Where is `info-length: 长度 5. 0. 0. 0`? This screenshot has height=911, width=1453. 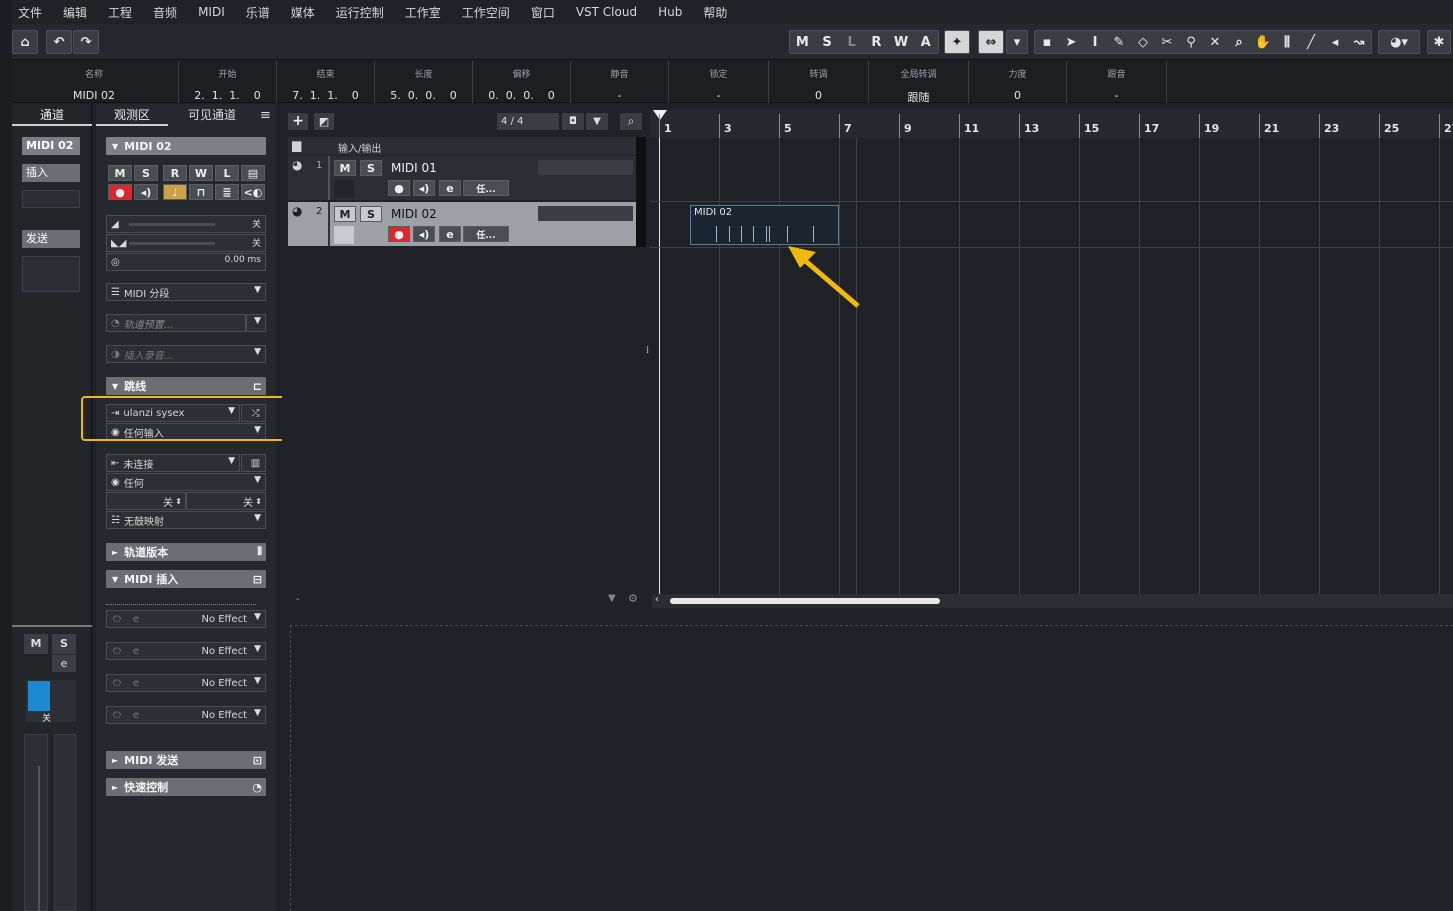
info-length: 长度 5. 0. 0. 0 is located at coordinates (424, 82).